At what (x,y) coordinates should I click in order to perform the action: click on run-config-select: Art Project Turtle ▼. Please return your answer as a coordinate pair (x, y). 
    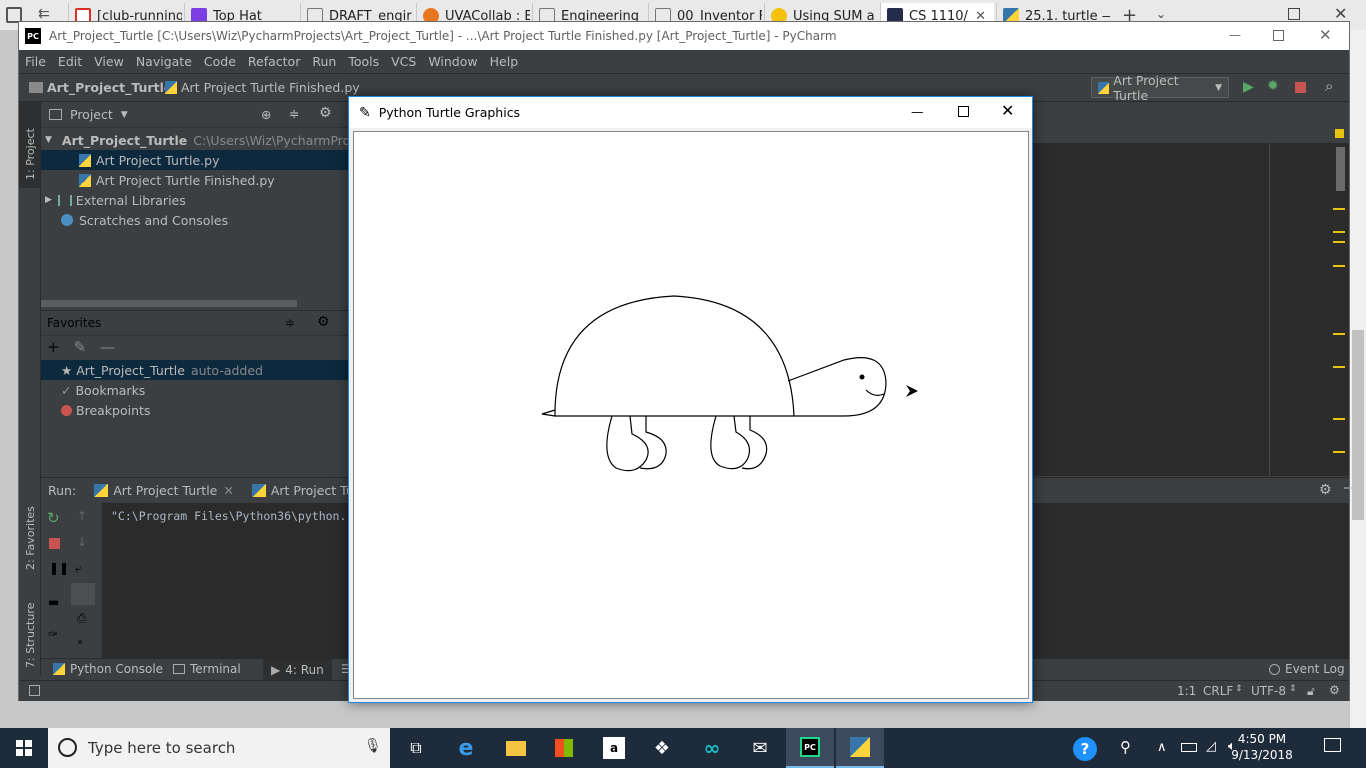
    Looking at the image, I should click on (1160, 88).